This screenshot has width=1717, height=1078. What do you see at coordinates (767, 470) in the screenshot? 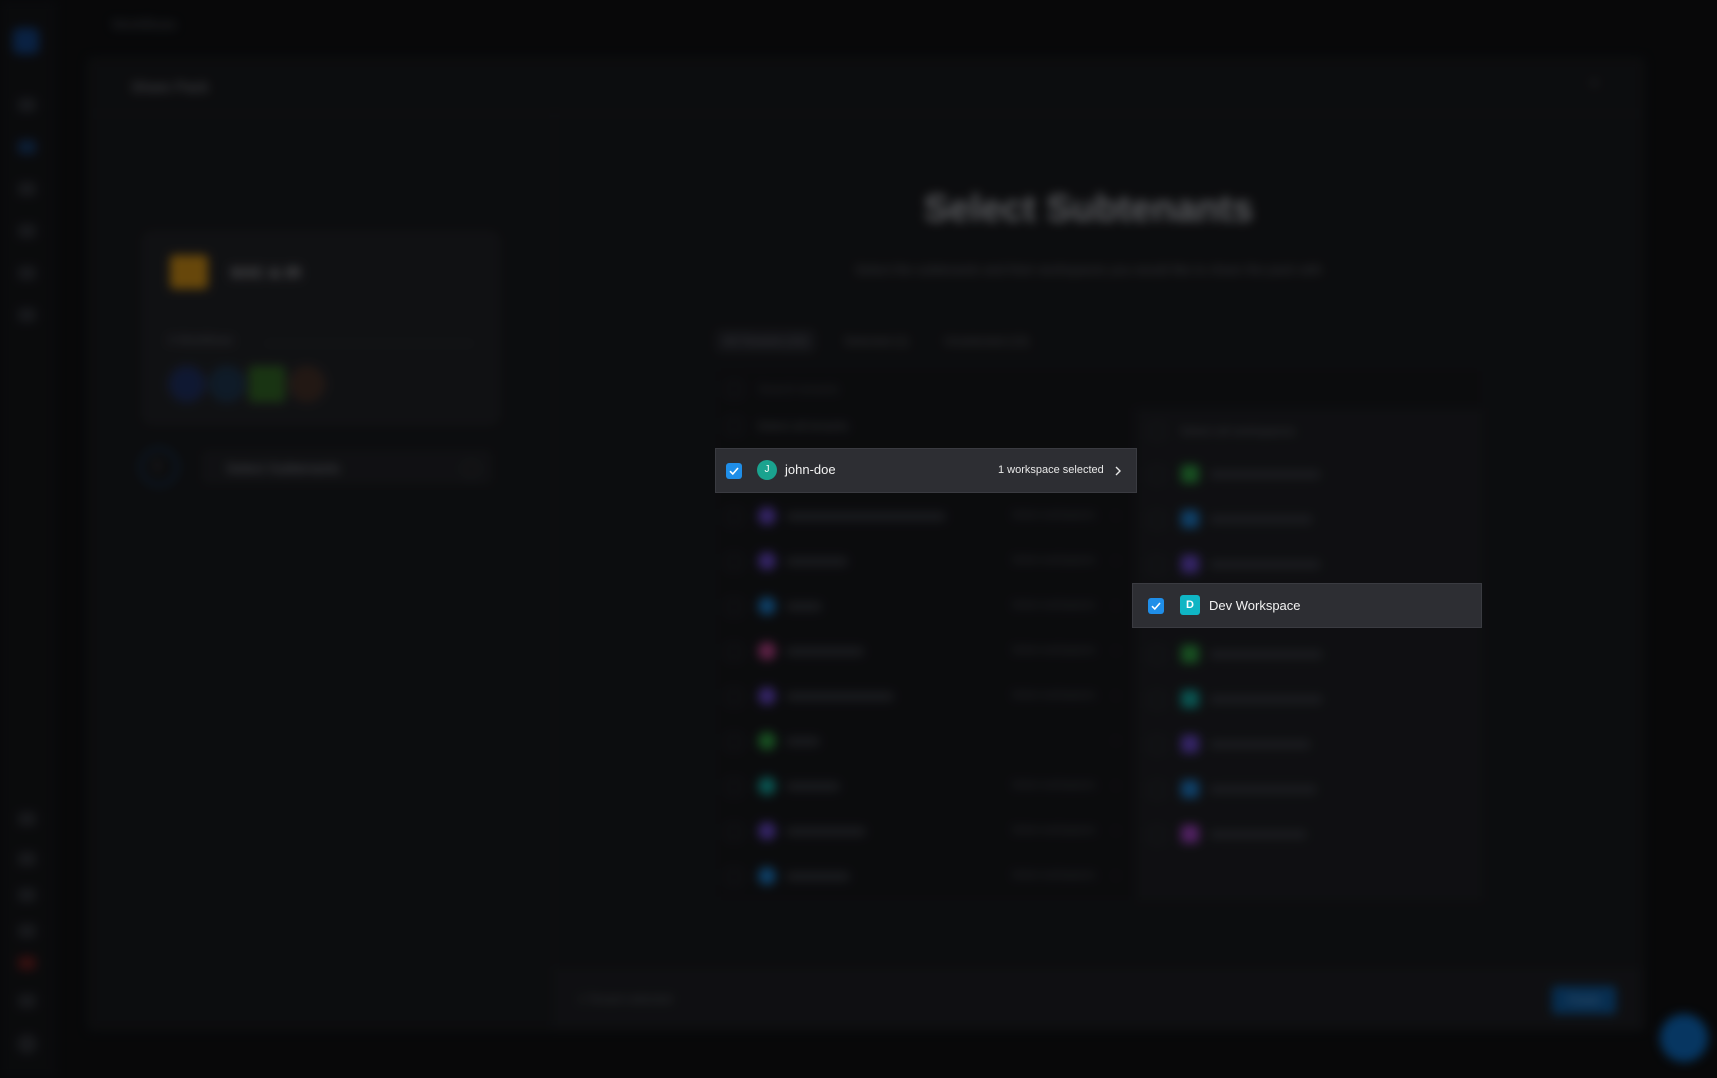
I see `tenant-avatar: J` at bounding box center [767, 470].